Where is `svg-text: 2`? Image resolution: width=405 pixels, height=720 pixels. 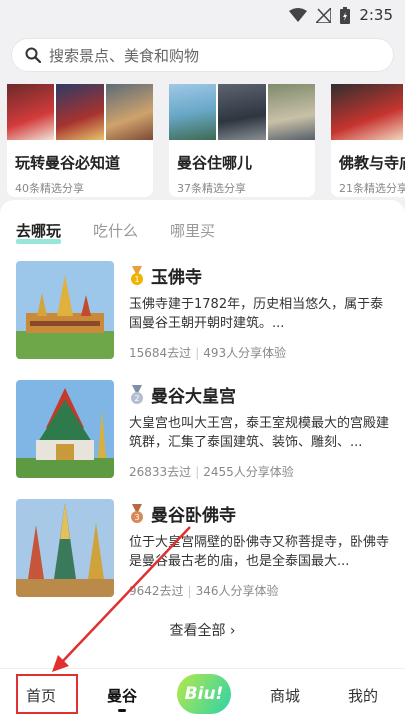 svg-text: 2 is located at coordinates (136, 398).